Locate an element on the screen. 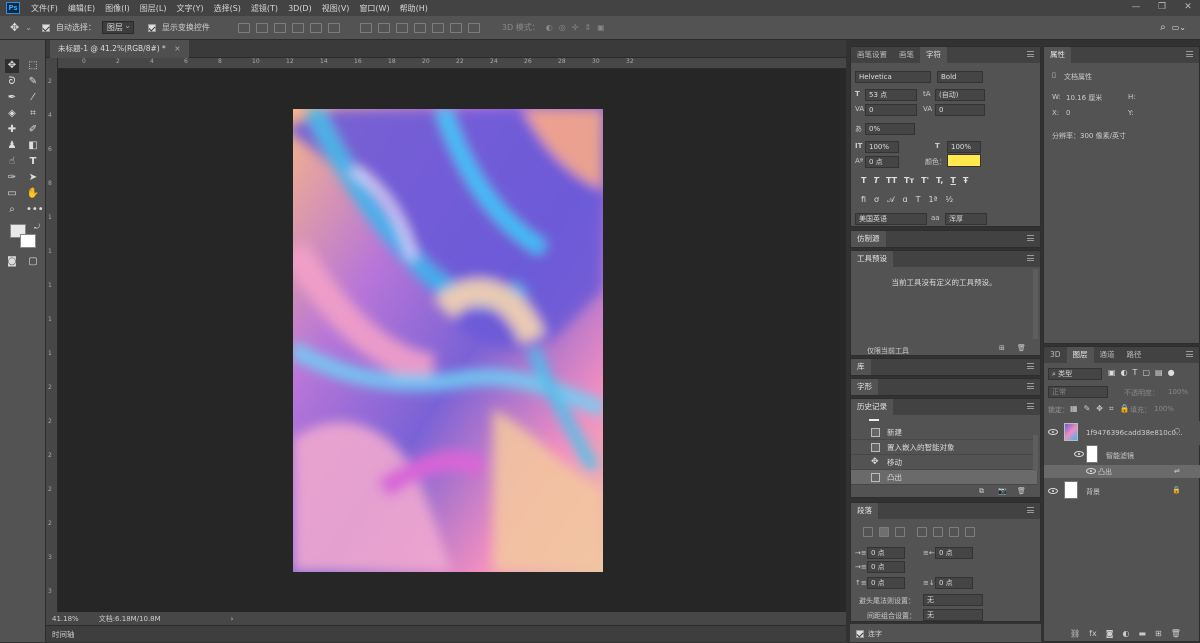 Image resolution: width=1200 pixels, height=643 pixels. tab-clone-source: 仿制源 is located at coordinates (868, 239).